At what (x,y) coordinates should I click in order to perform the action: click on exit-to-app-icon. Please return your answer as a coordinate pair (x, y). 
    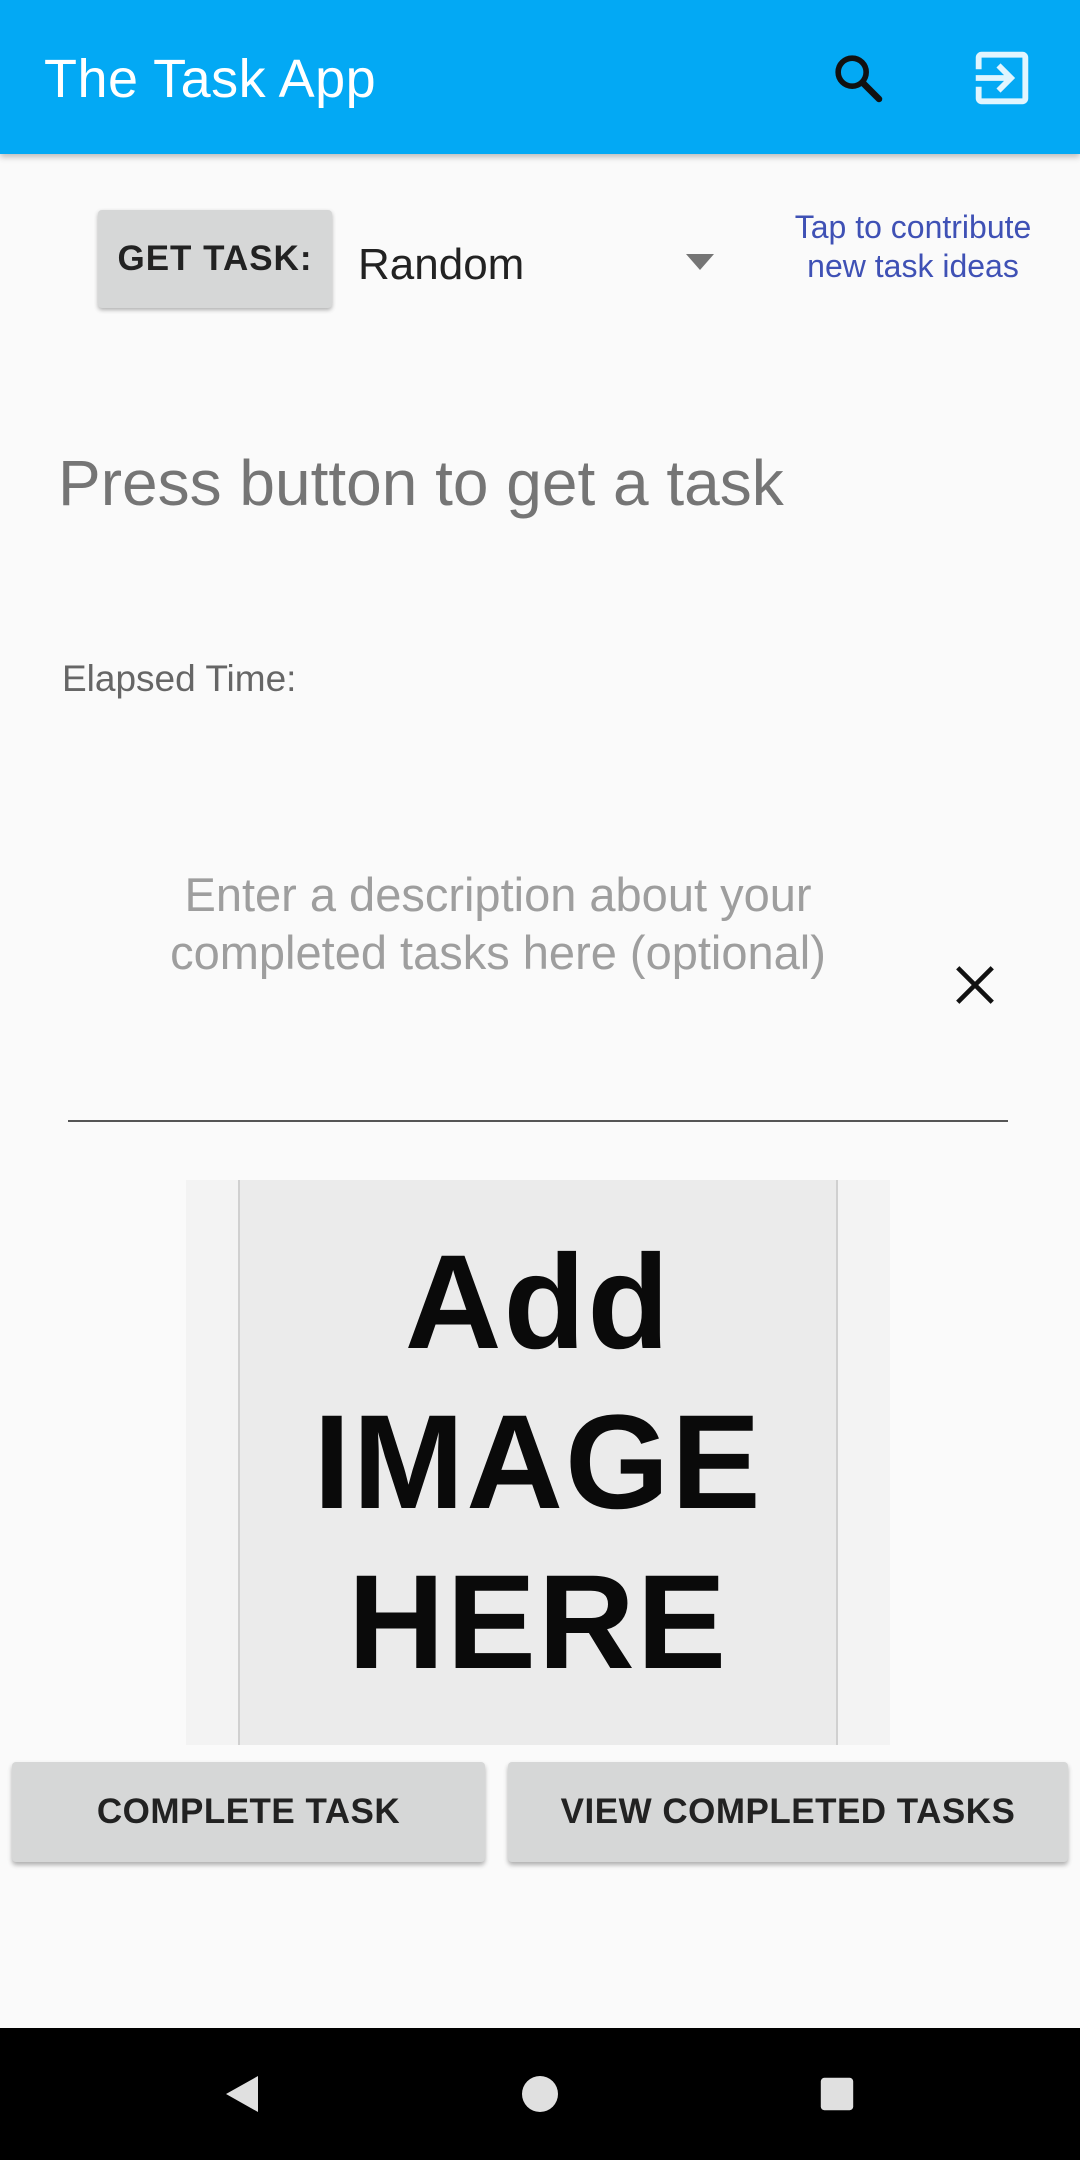
    Looking at the image, I should click on (1002, 78).